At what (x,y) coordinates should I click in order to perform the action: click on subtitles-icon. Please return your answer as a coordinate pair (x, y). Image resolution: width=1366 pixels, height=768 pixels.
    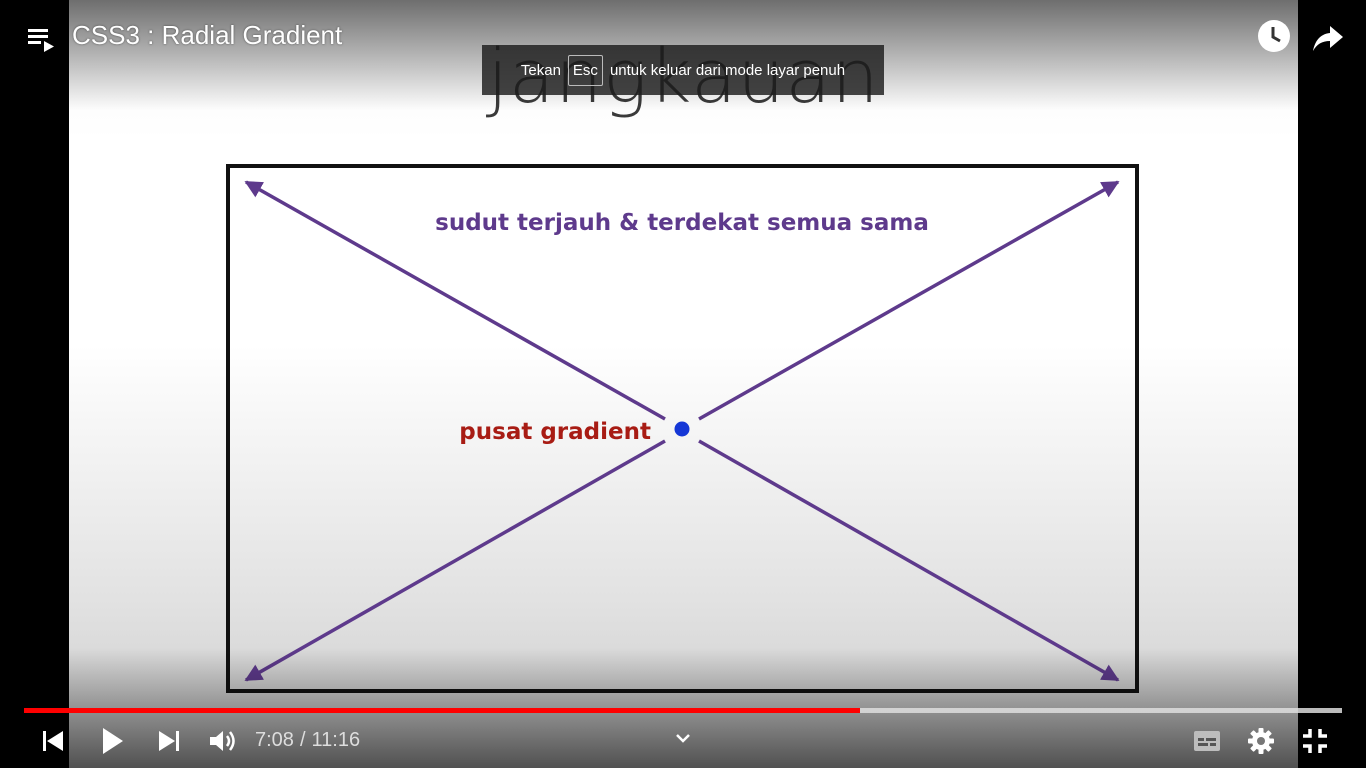
    Looking at the image, I should click on (1207, 741).